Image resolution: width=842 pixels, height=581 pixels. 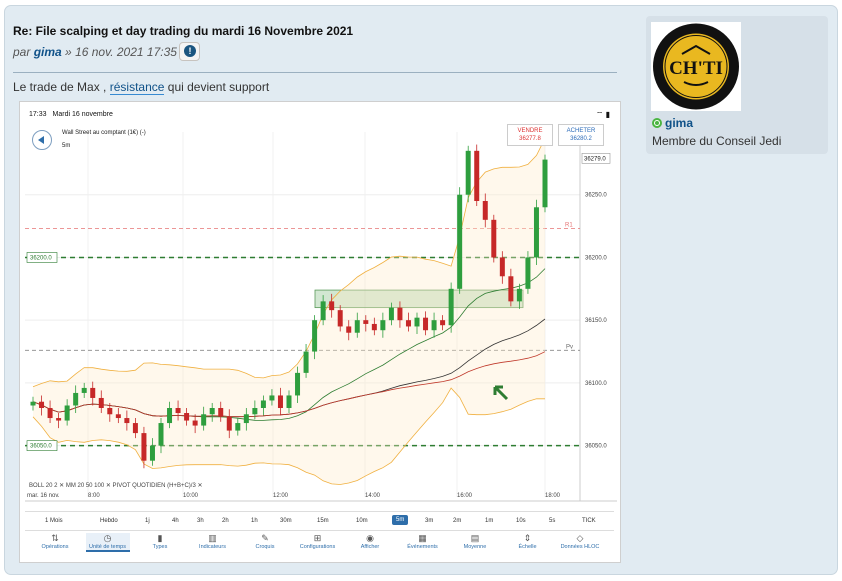 What do you see at coordinates (254, 521) in the screenshot?
I see `timeframe-1h: 1h` at bounding box center [254, 521].